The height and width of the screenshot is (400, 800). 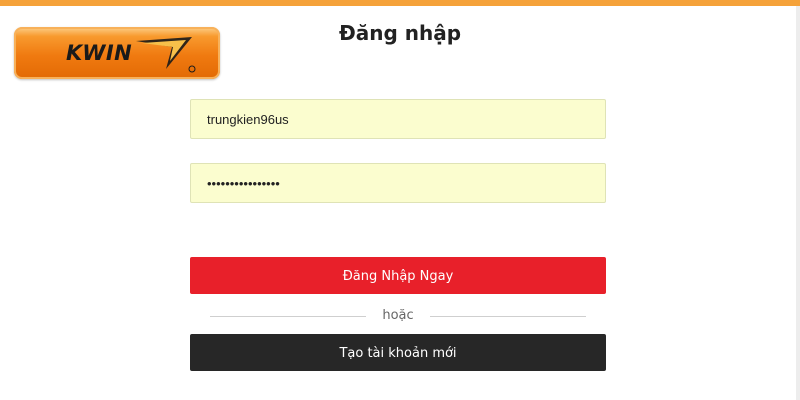 I want to click on divider-line-right, so click(x=508, y=316).